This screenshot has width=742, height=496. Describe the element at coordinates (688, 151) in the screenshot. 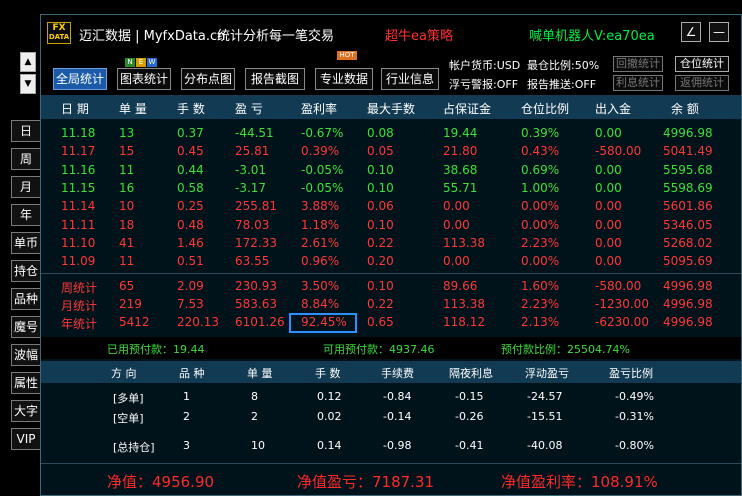

I see `cell-balance: 5041.49` at that location.